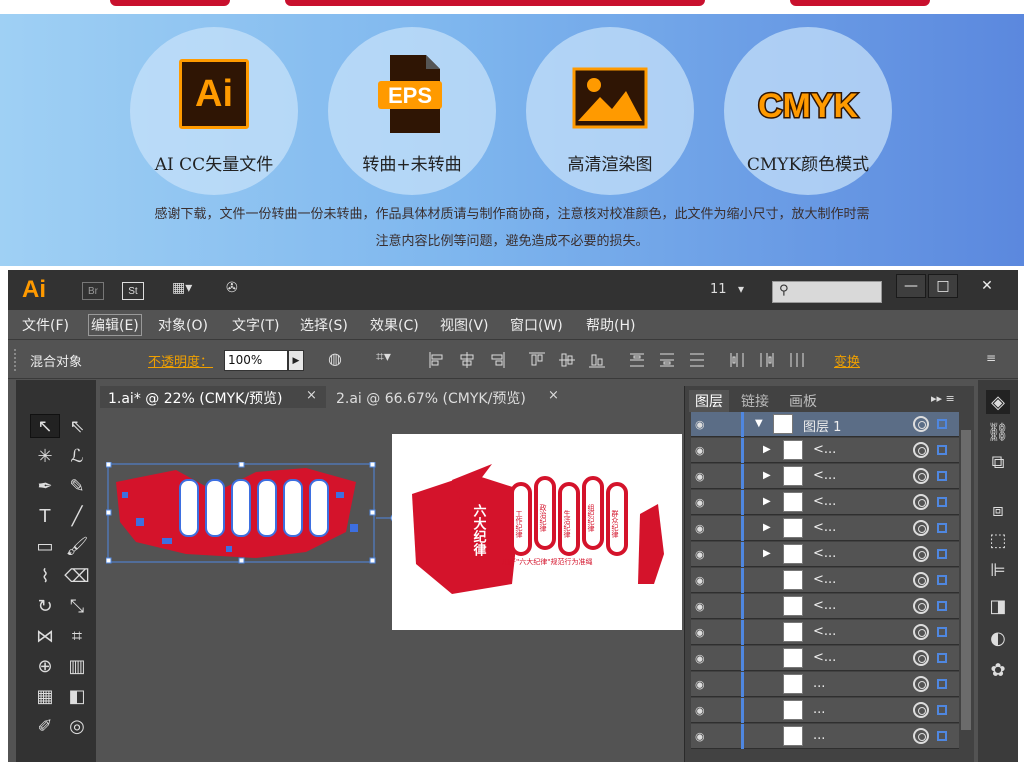 This screenshot has width=1024, height=762. Describe the element at coordinates (464, 325) in the screenshot. I see `menu-view: 视图(V)` at that location.